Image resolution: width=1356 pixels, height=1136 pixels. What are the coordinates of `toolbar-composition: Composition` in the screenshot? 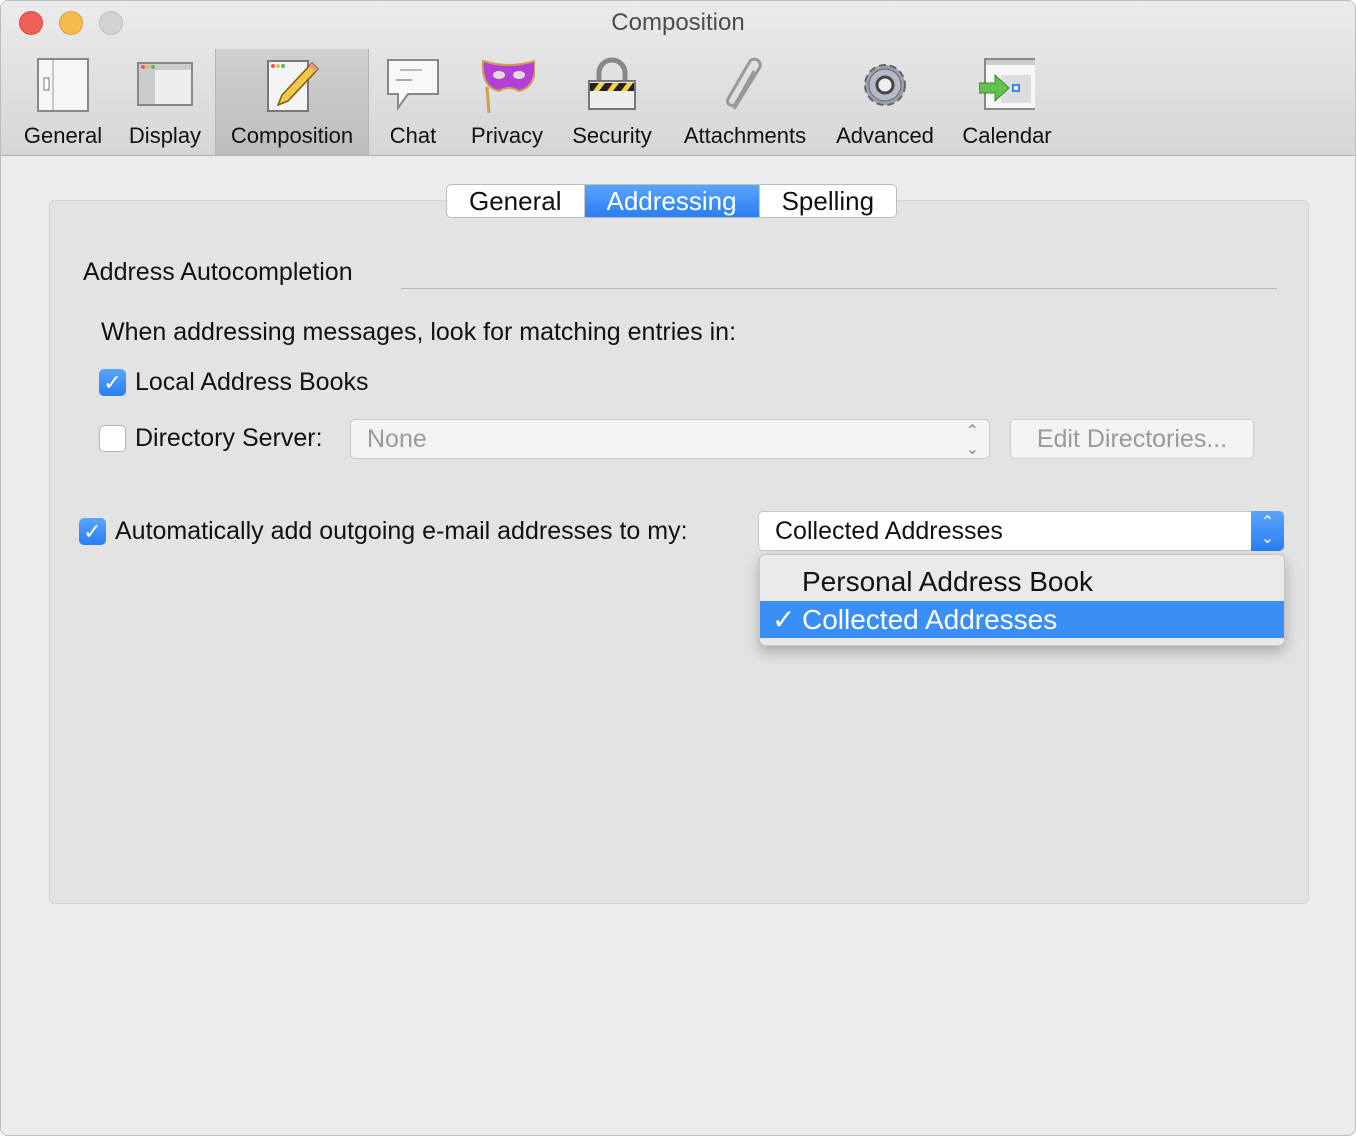 It's located at (292, 102).